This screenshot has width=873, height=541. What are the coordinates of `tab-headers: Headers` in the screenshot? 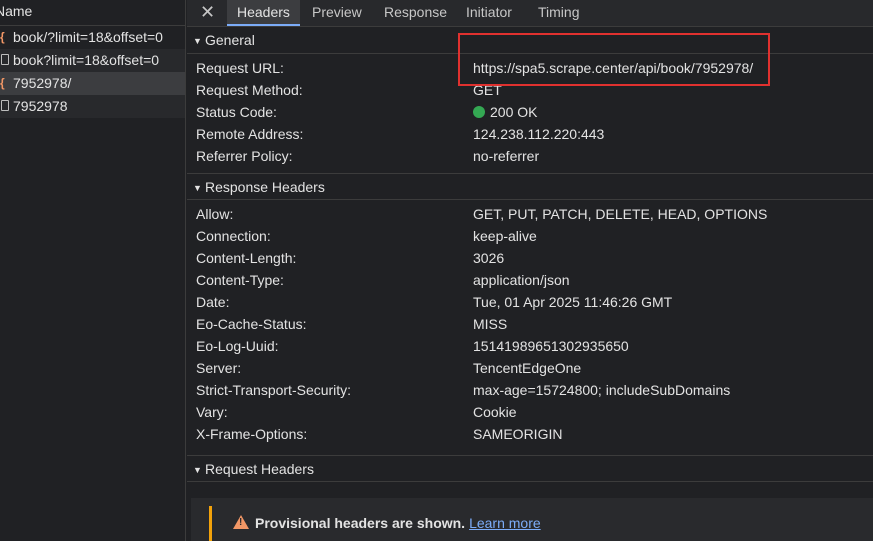 It's located at (263, 13).